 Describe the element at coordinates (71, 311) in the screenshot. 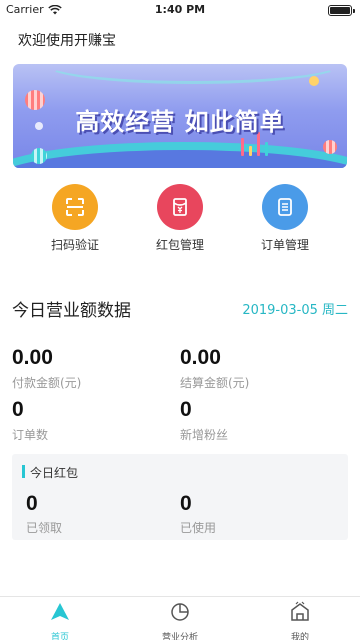

I see `today-revenue-title: 今日营业额数据` at that location.